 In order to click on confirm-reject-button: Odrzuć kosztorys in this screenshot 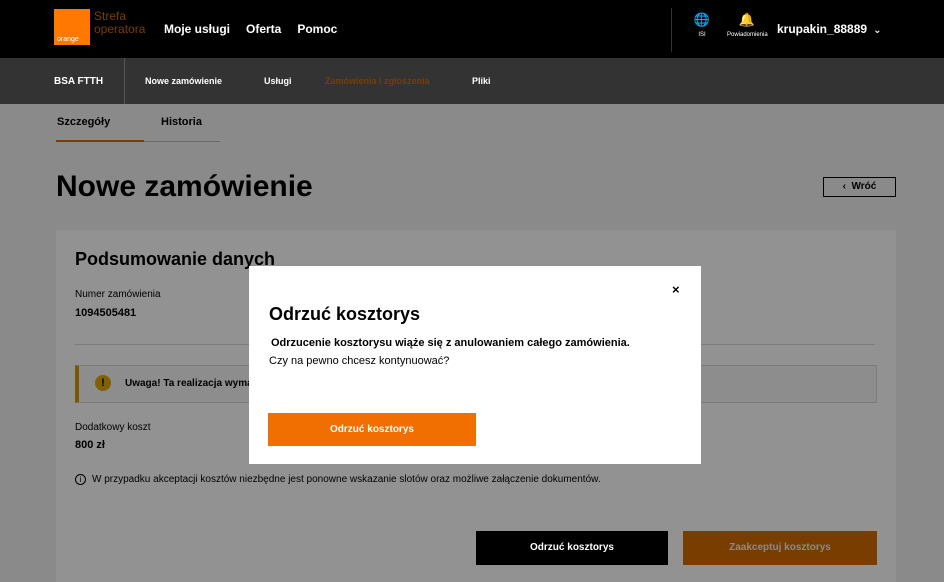, I will do `click(372, 429)`.